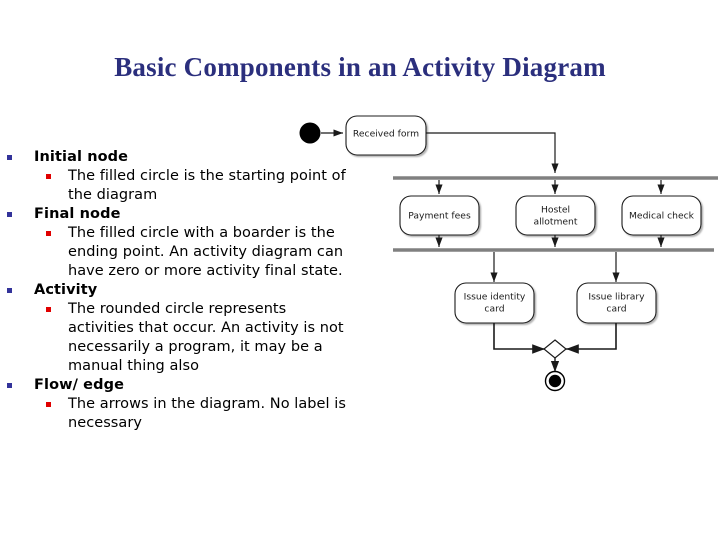  I want to click on bullet-heading-text: Final node, so click(77, 214).